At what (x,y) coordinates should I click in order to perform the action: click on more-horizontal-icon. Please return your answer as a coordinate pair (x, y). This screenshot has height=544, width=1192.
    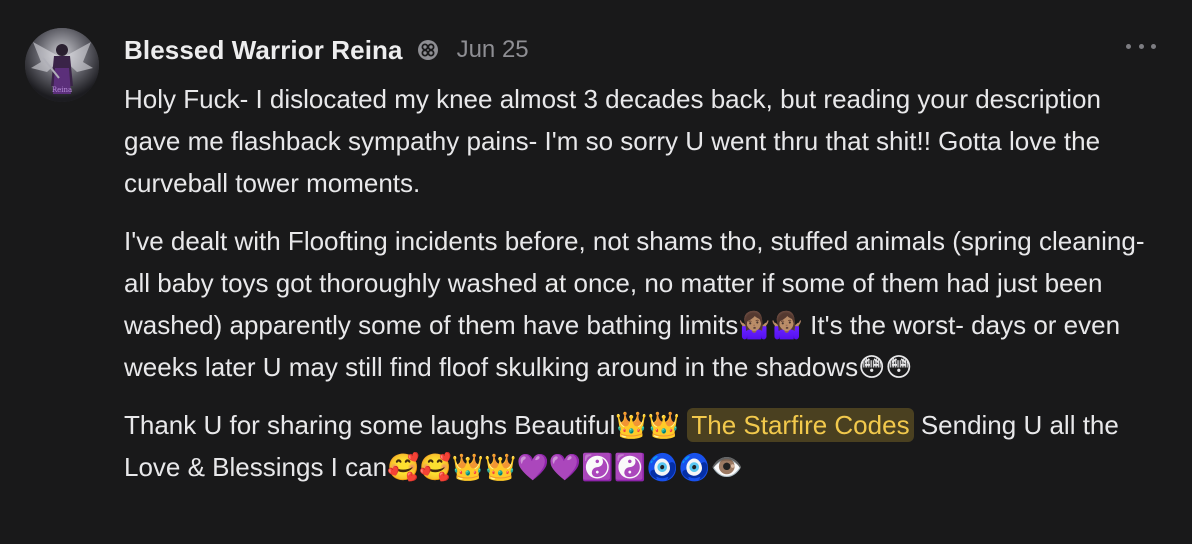
    Looking at the image, I should click on (1141, 46).